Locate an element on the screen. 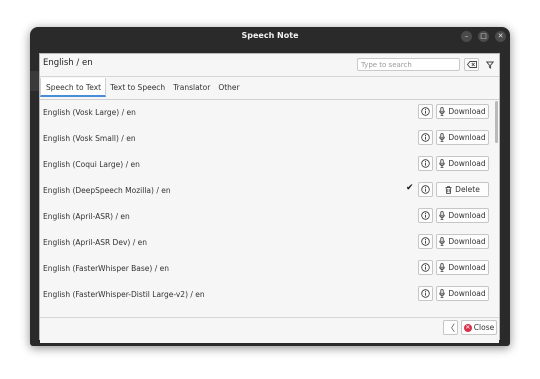 The height and width of the screenshot is (379, 540). trash-icon is located at coordinates (448, 189).